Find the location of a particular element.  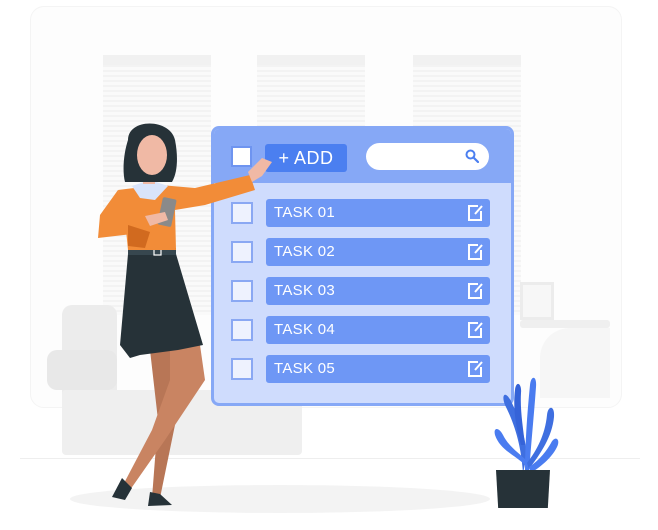

face is located at coordinates (152, 155).